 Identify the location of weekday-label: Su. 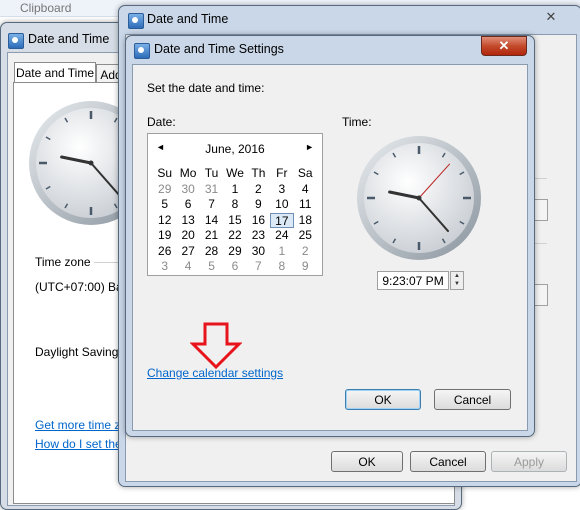
(165, 173).